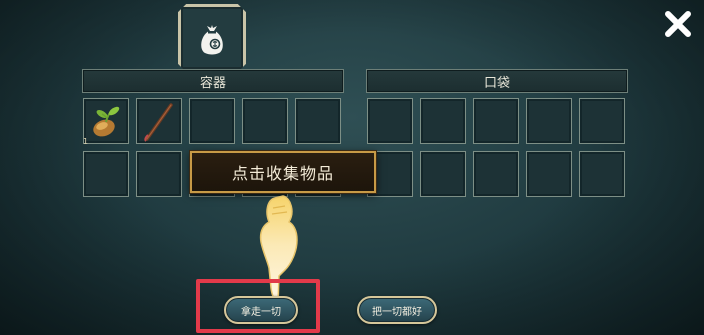  Describe the element at coordinates (261, 310) in the screenshot. I see `take-all-button: 拿走一切` at that location.